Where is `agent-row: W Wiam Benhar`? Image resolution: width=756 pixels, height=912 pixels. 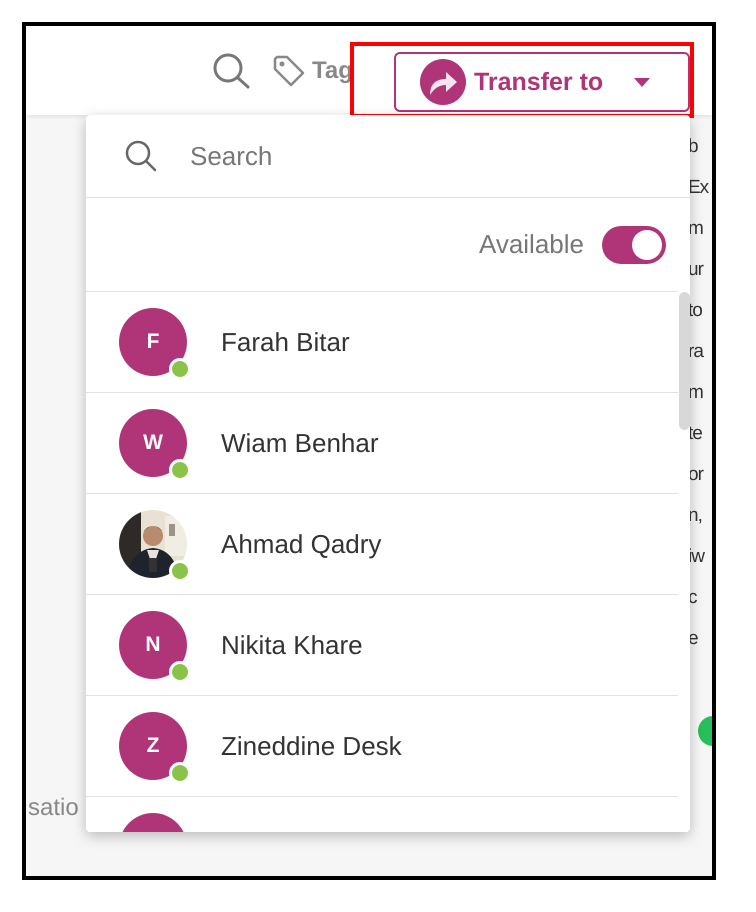 agent-row: W Wiam Benhar is located at coordinates (382, 443).